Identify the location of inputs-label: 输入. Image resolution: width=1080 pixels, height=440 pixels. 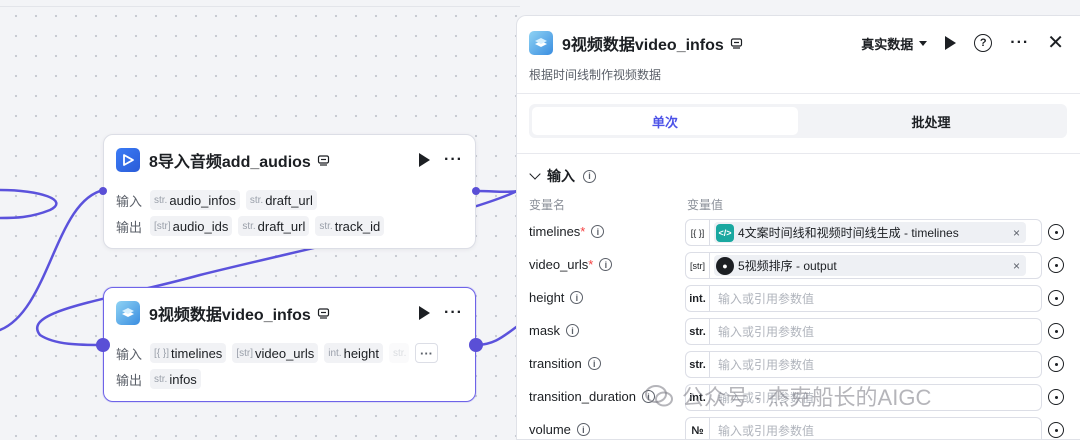
(129, 354).